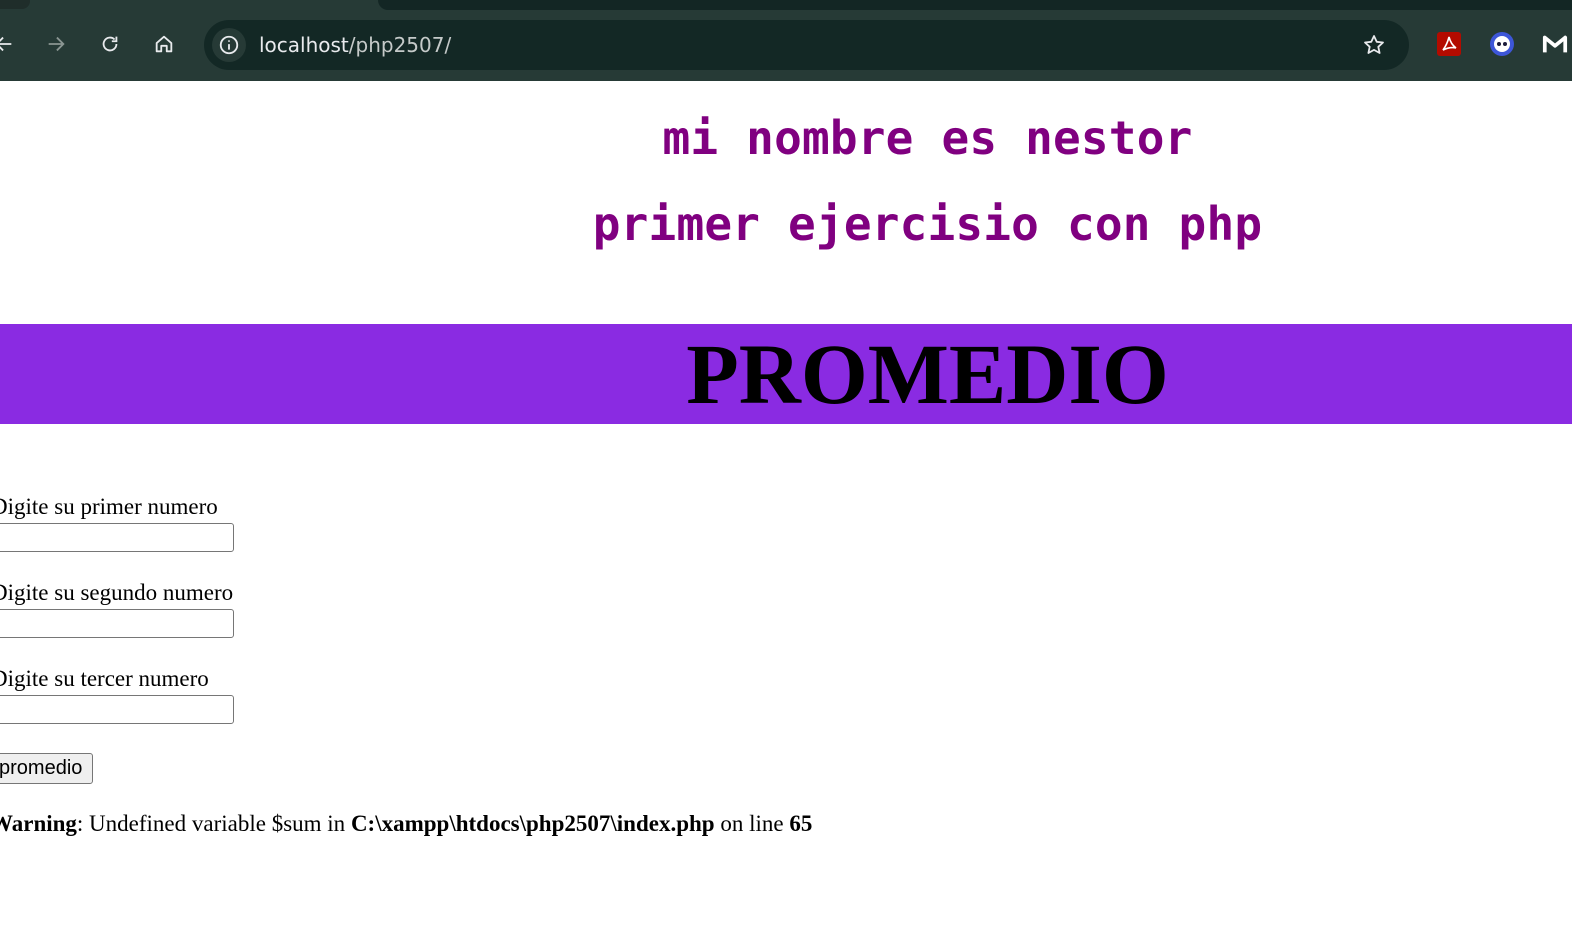  I want to click on url-host: localhost, so click(304, 45).